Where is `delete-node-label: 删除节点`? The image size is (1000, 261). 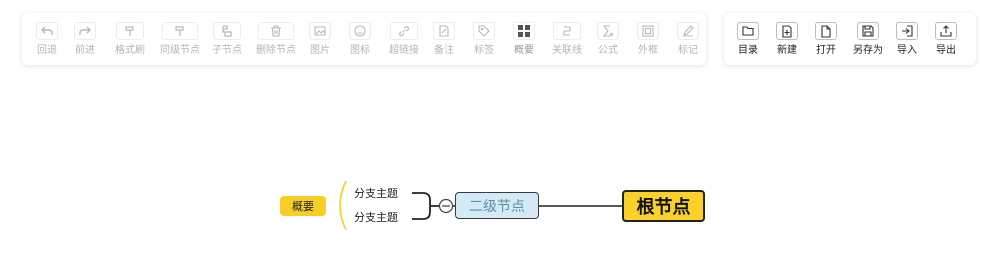
delete-node-label: 删除节点 is located at coordinates (276, 50).